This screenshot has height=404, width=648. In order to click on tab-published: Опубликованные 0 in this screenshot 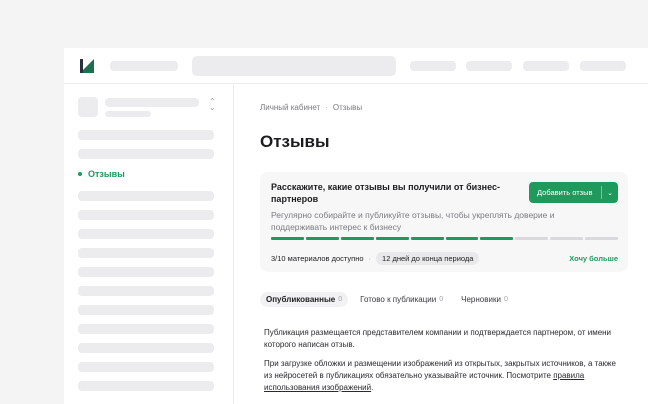, I will do `click(304, 299)`.